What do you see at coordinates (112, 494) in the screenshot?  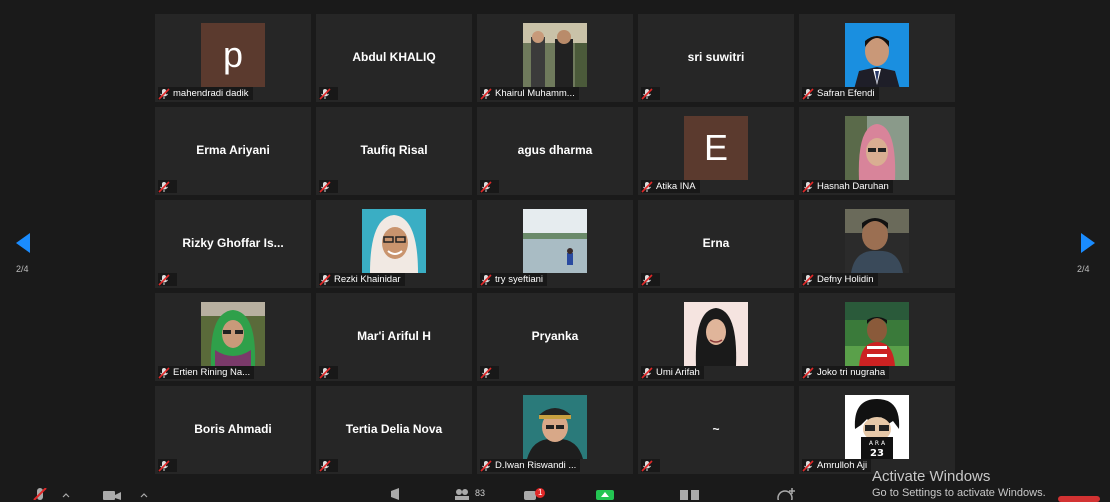 I see `start-video-icon` at bounding box center [112, 494].